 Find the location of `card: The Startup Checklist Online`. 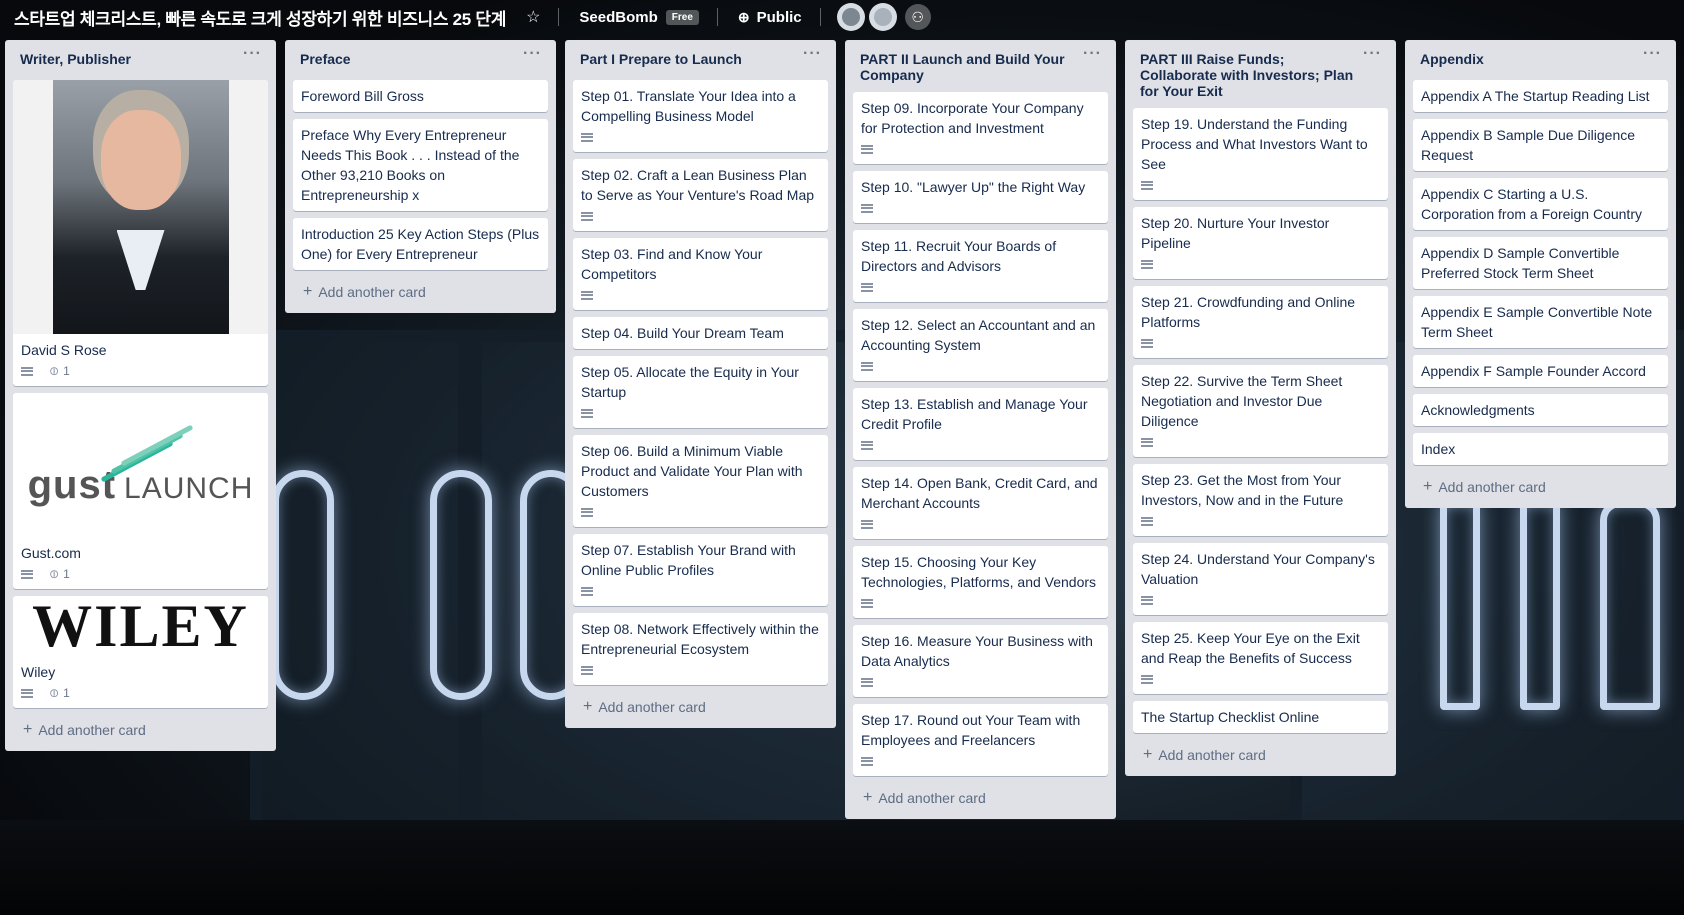

card: The Startup Checklist Online is located at coordinates (1260, 717).